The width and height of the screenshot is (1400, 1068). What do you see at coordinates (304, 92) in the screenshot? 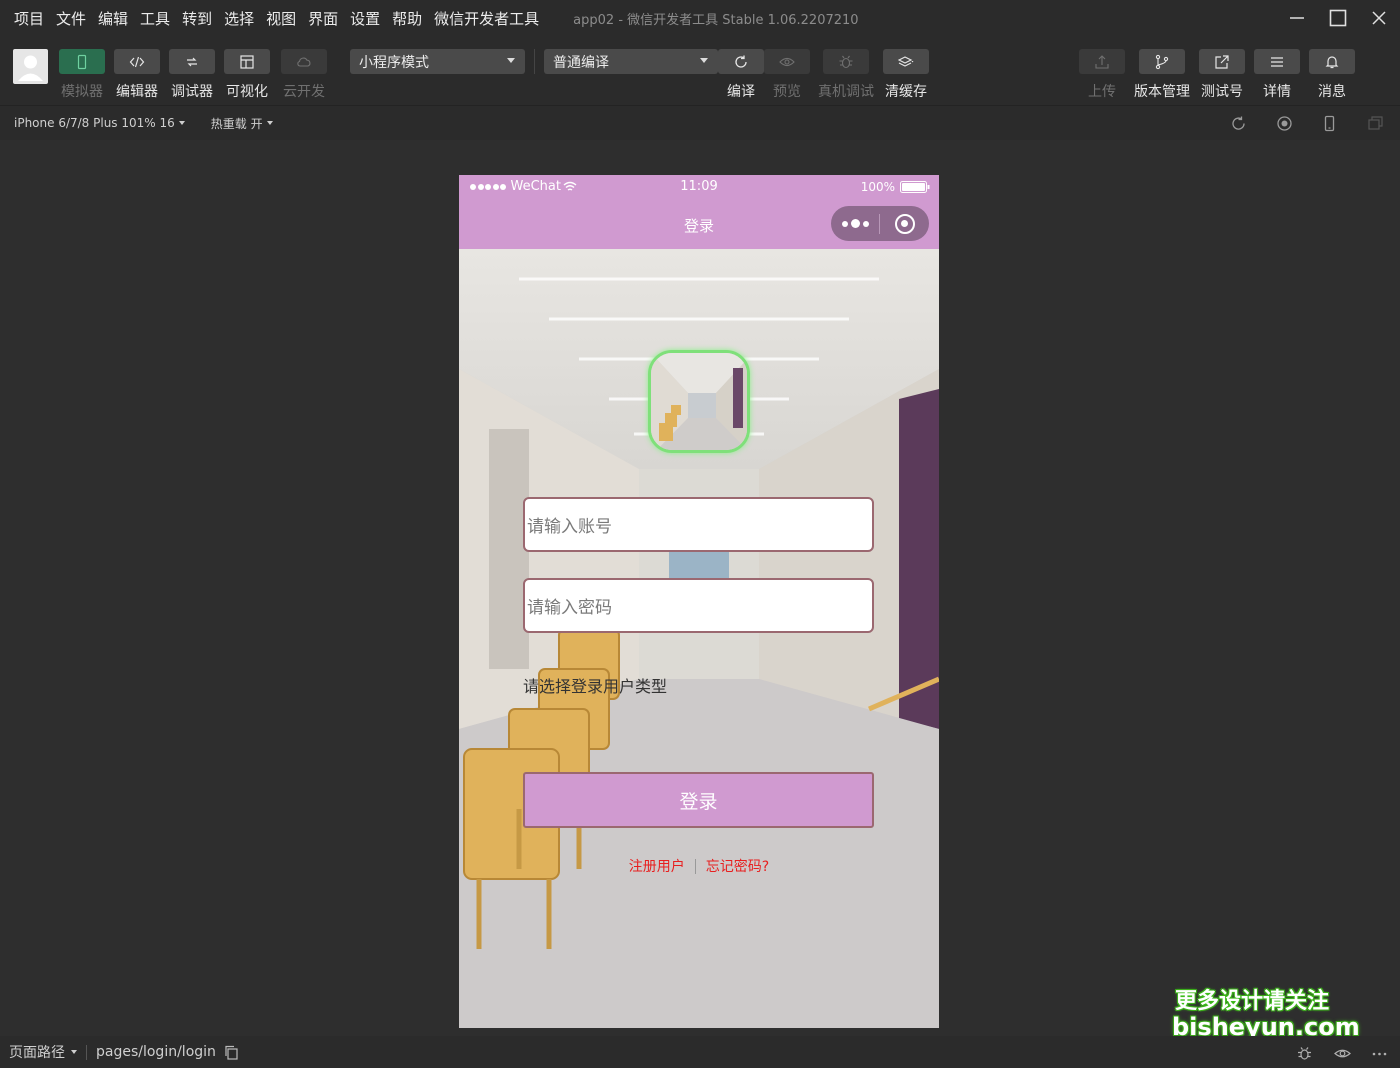
I see `cloud-label: 云开发` at bounding box center [304, 92].